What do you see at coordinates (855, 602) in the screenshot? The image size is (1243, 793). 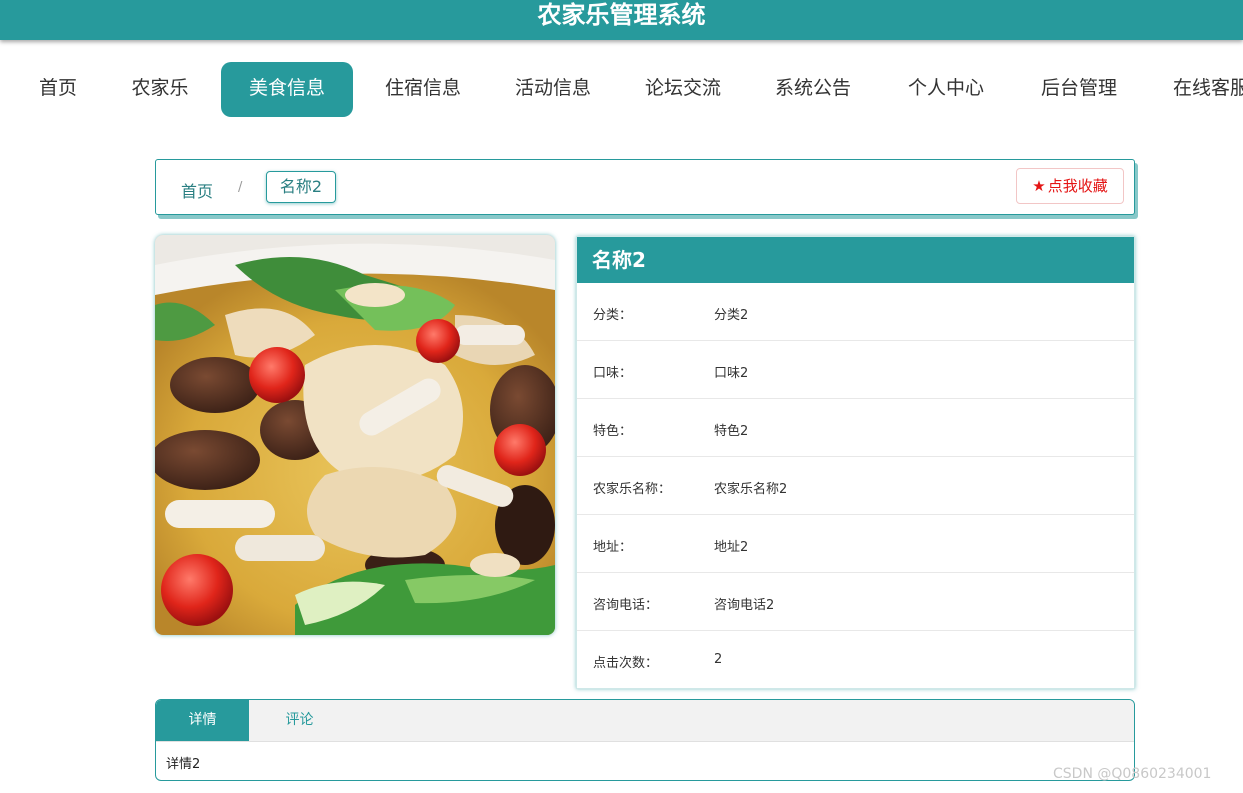 I see `info-row-phone: 咨询电话： 咨询电话2` at bounding box center [855, 602].